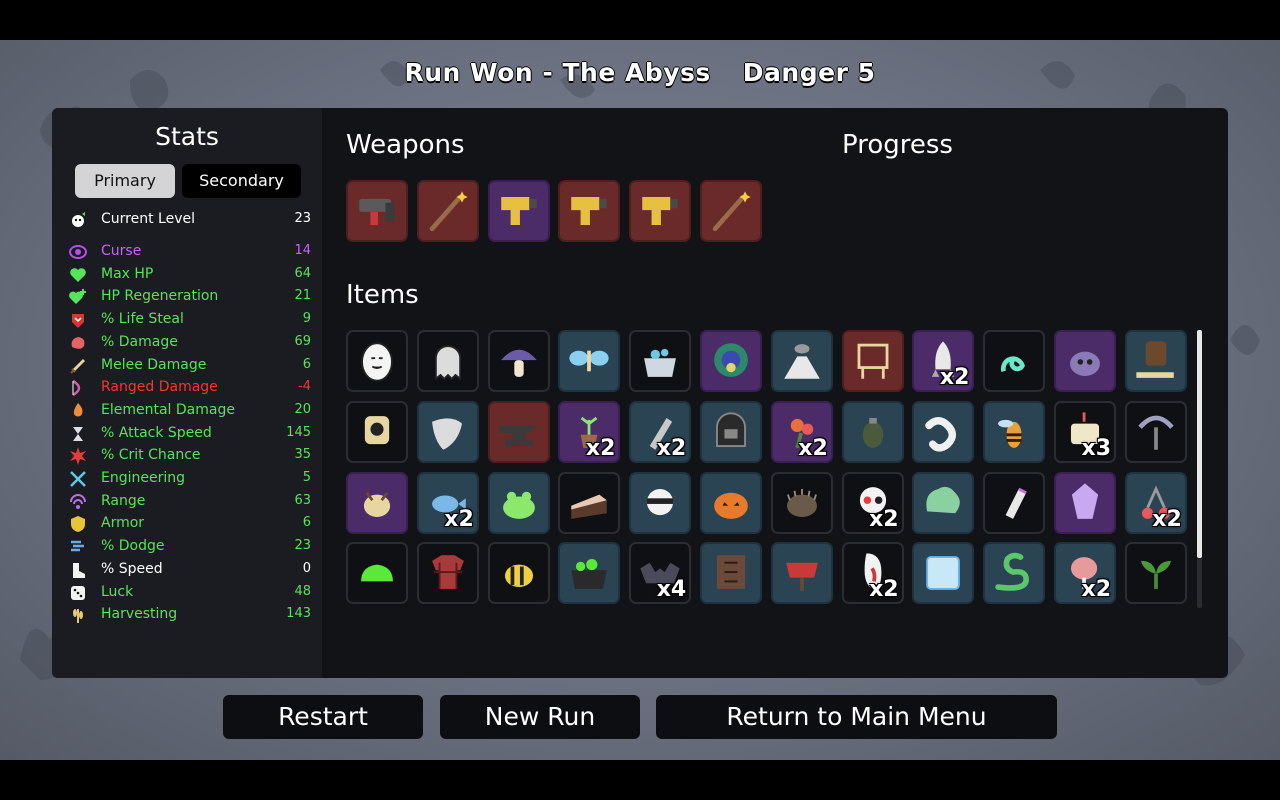  I want to click on butterfly-slot, so click(589, 361).